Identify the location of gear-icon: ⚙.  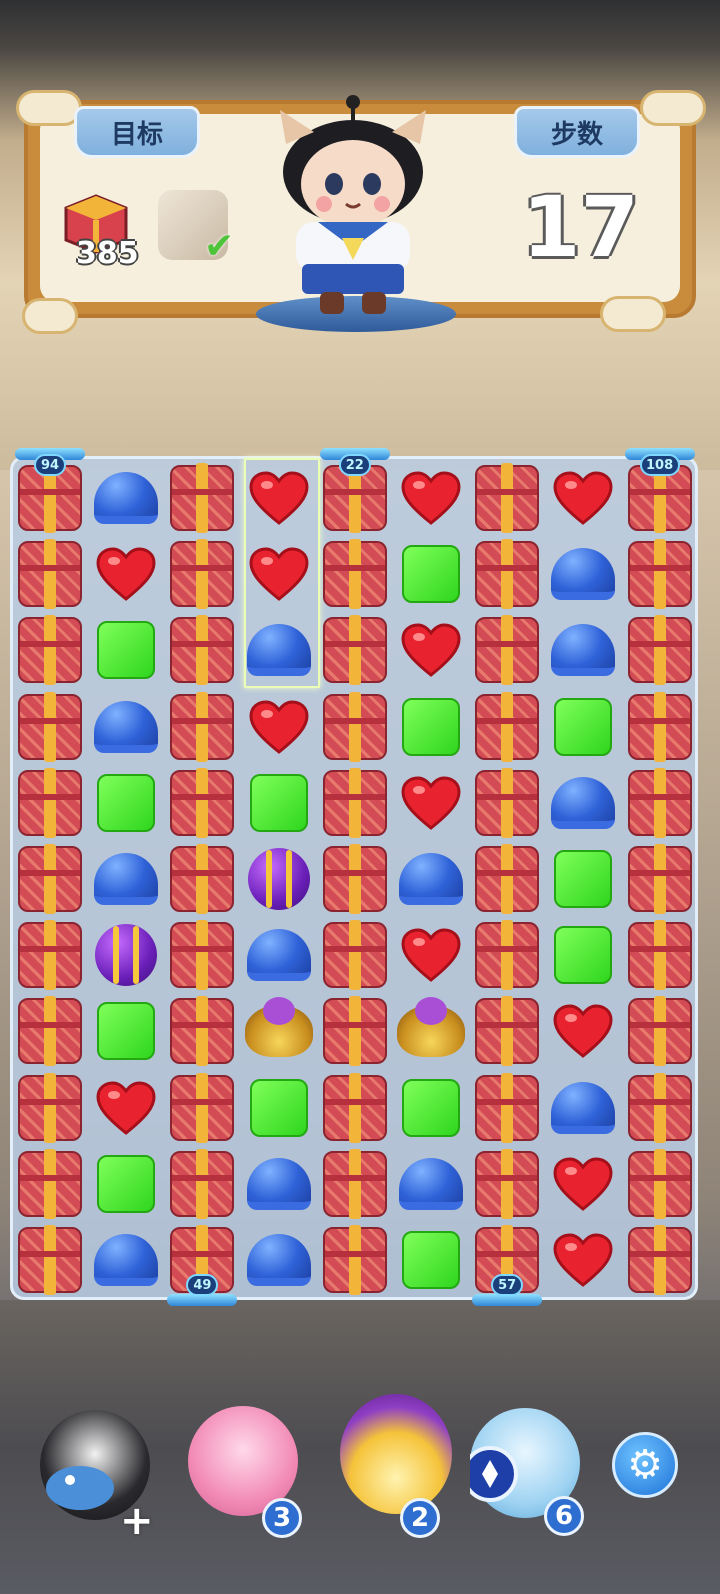
(645, 1465).